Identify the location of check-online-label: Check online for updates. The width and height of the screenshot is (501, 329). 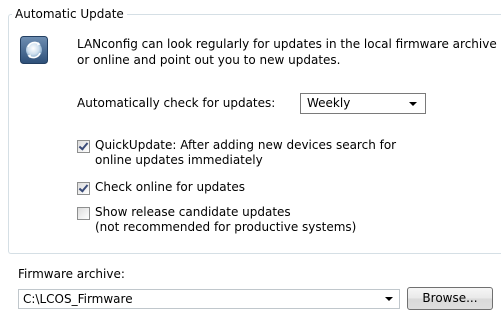
(170, 187).